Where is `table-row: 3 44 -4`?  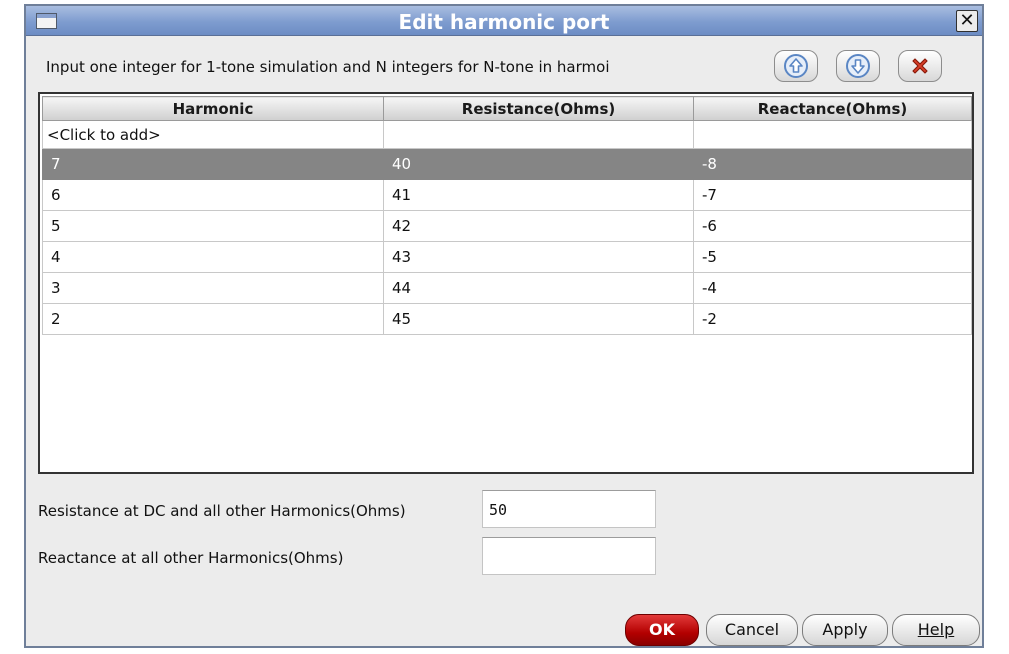
table-row: 3 44 -4 is located at coordinates (507, 288).